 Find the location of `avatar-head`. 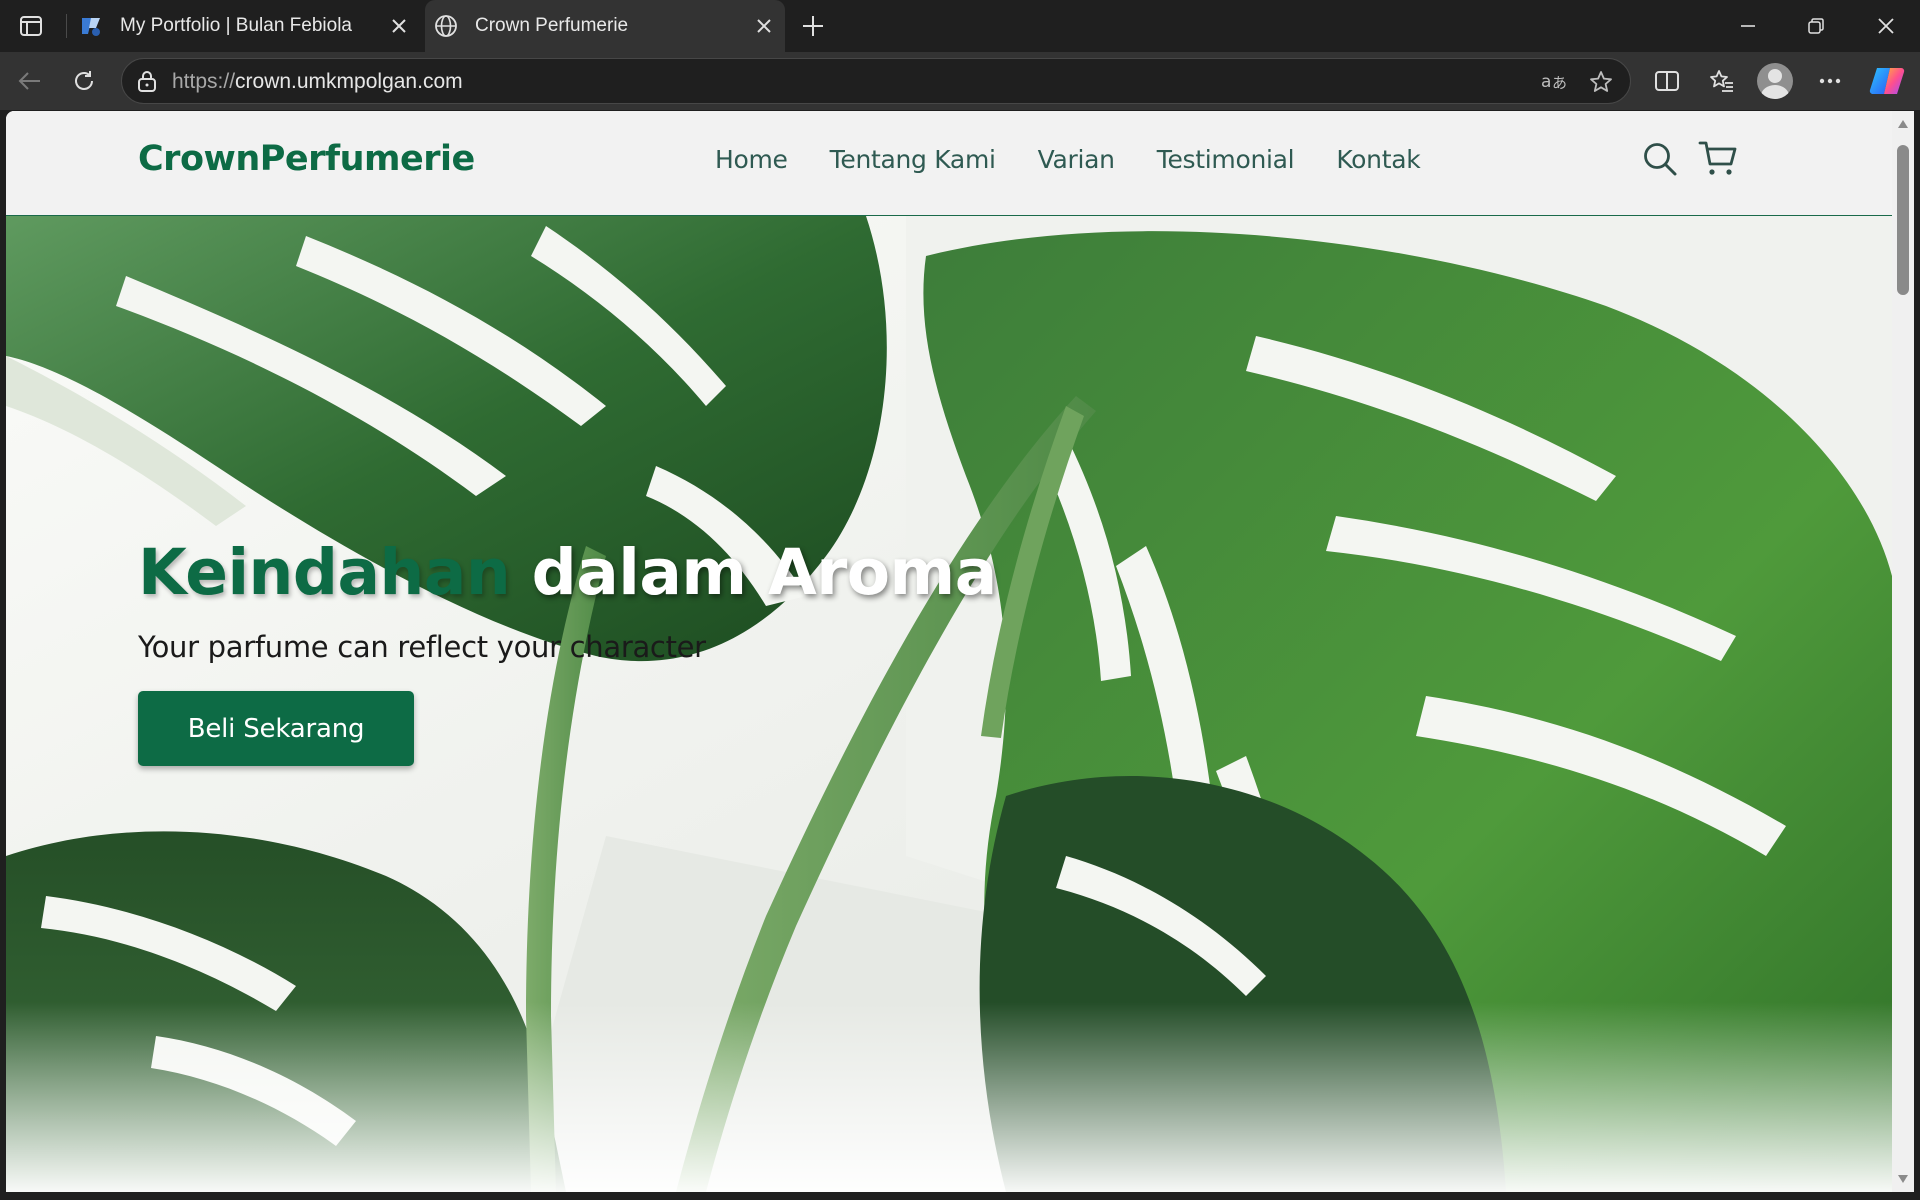

avatar-head is located at coordinates (1775, 76).